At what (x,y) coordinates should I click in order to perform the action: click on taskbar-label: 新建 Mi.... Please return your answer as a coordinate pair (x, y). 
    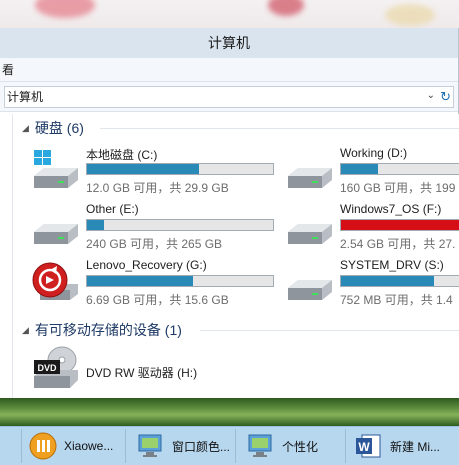
    Looking at the image, I should click on (415, 446).